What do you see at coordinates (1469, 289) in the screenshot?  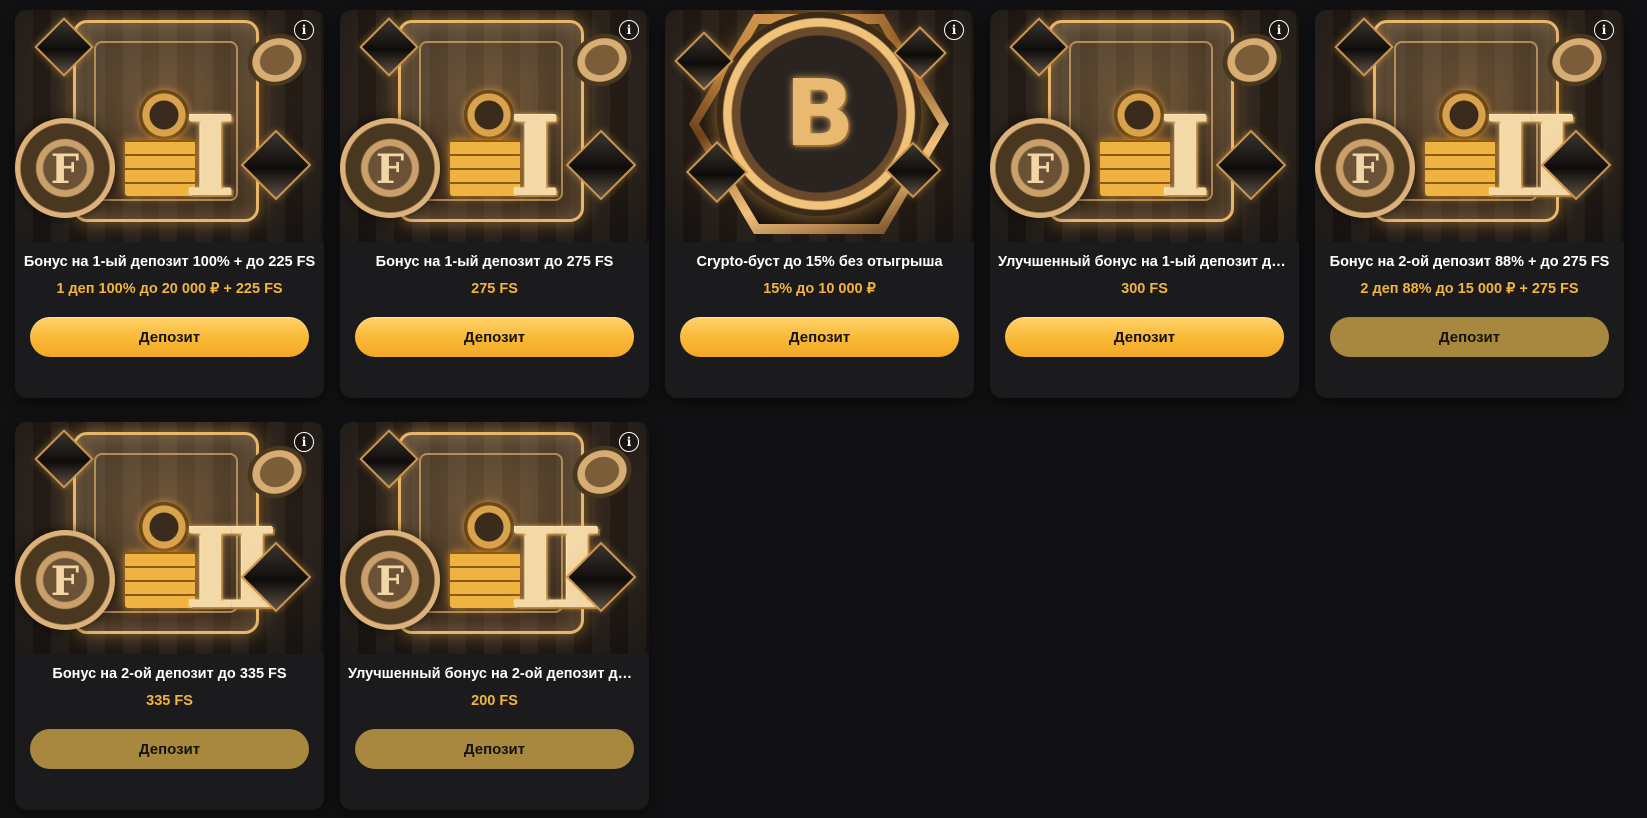 I see `bonus-subtitle: 2 деп 88% до 15 000 ₽ + 275 FS` at bounding box center [1469, 289].